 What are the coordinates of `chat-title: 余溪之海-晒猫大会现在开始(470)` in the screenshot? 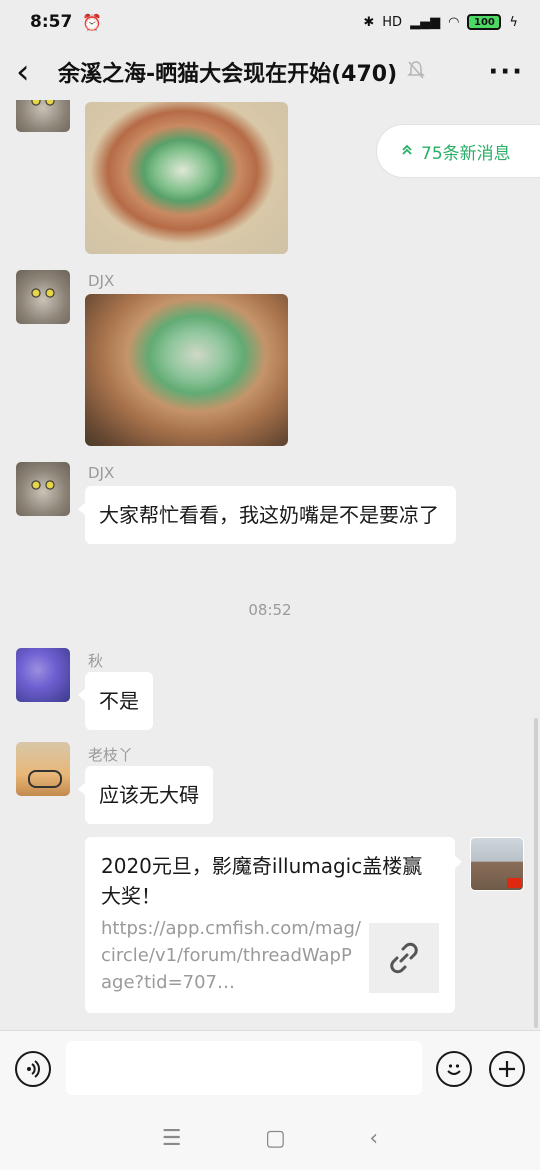 It's located at (228, 74).